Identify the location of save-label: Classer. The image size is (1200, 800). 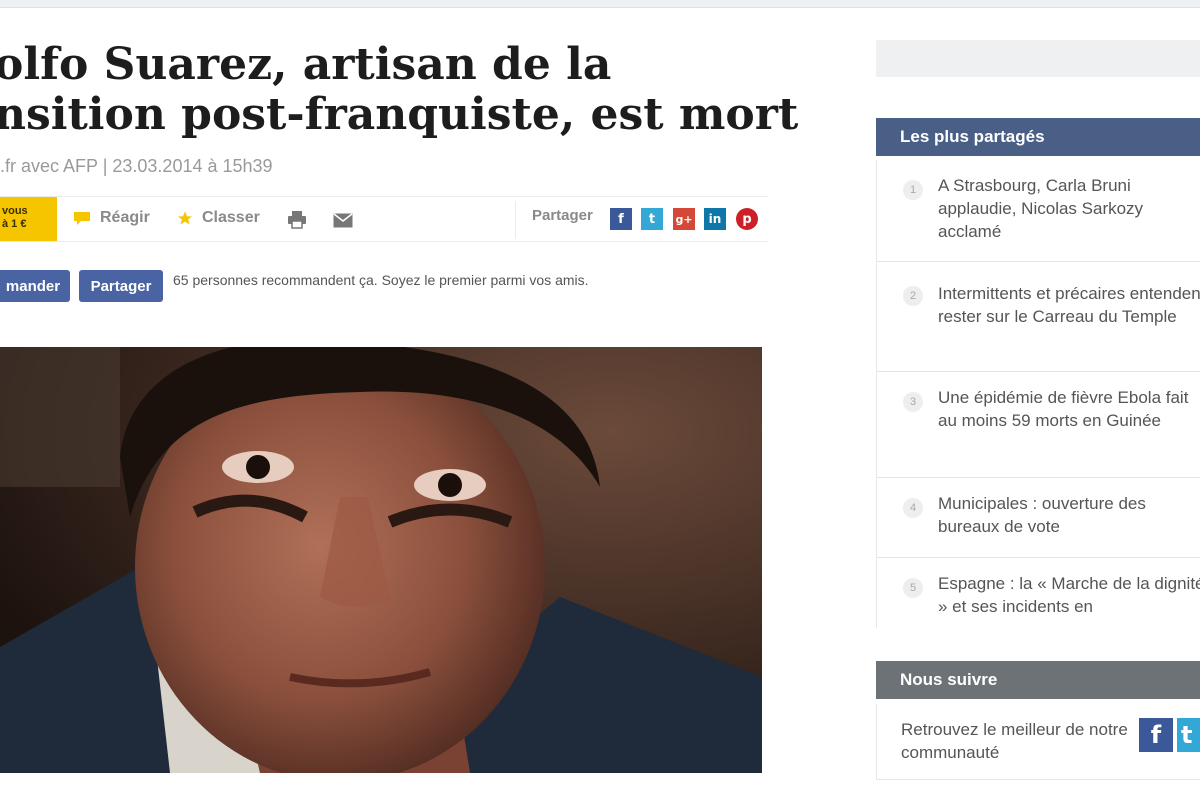
(231, 217).